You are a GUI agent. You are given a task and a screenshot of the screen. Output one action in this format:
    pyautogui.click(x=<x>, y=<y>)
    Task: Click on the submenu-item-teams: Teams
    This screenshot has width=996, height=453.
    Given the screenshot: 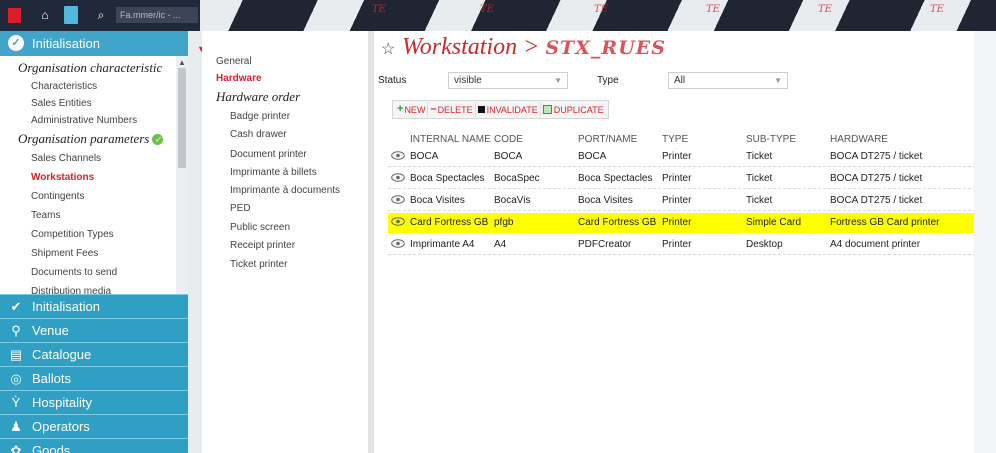 What is the action you would take?
    pyautogui.click(x=45, y=215)
    